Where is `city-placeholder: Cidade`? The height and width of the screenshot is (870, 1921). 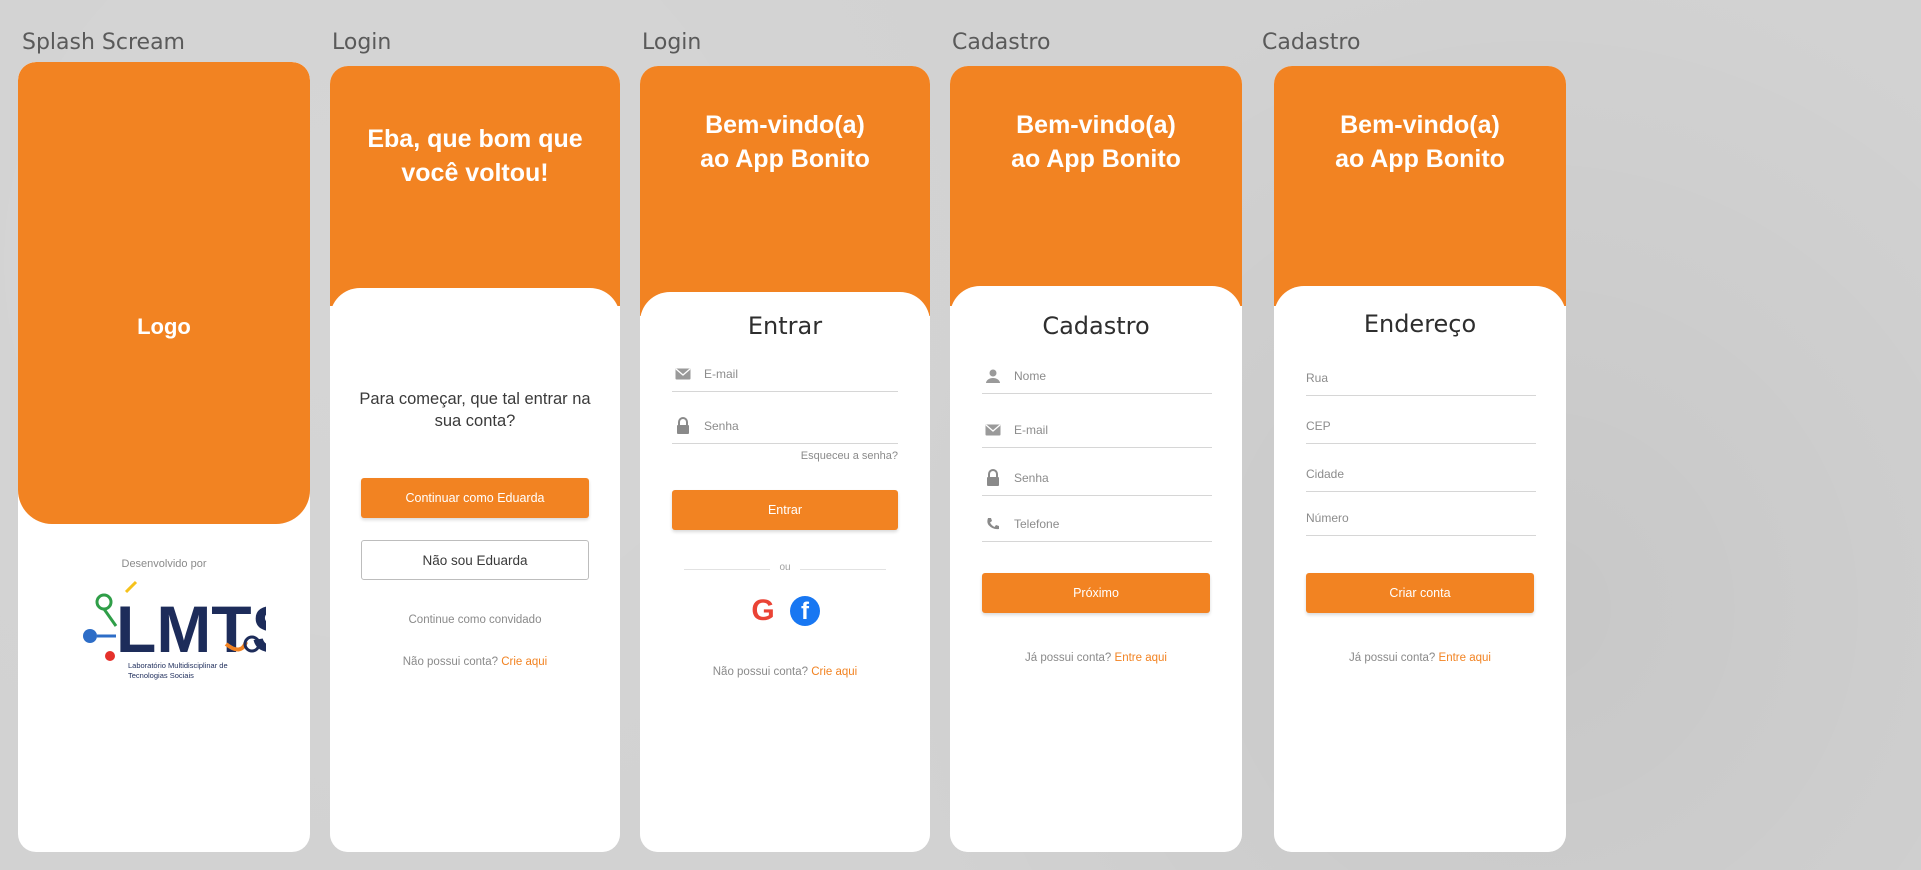 city-placeholder: Cidade is located at coordinates (1325, 473).